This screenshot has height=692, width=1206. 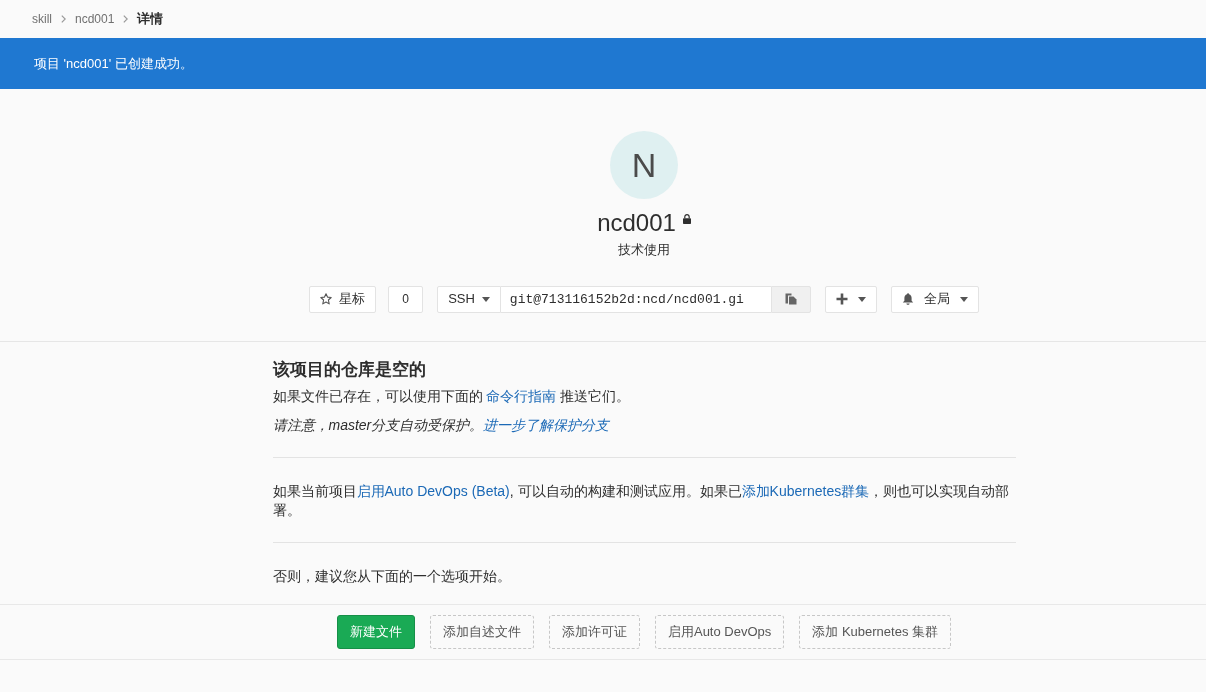 What do you see at coordinates (805, 491) in the screenshot?
I see `link: 添加Kubernetes群集` at bounding box center [805, 491].